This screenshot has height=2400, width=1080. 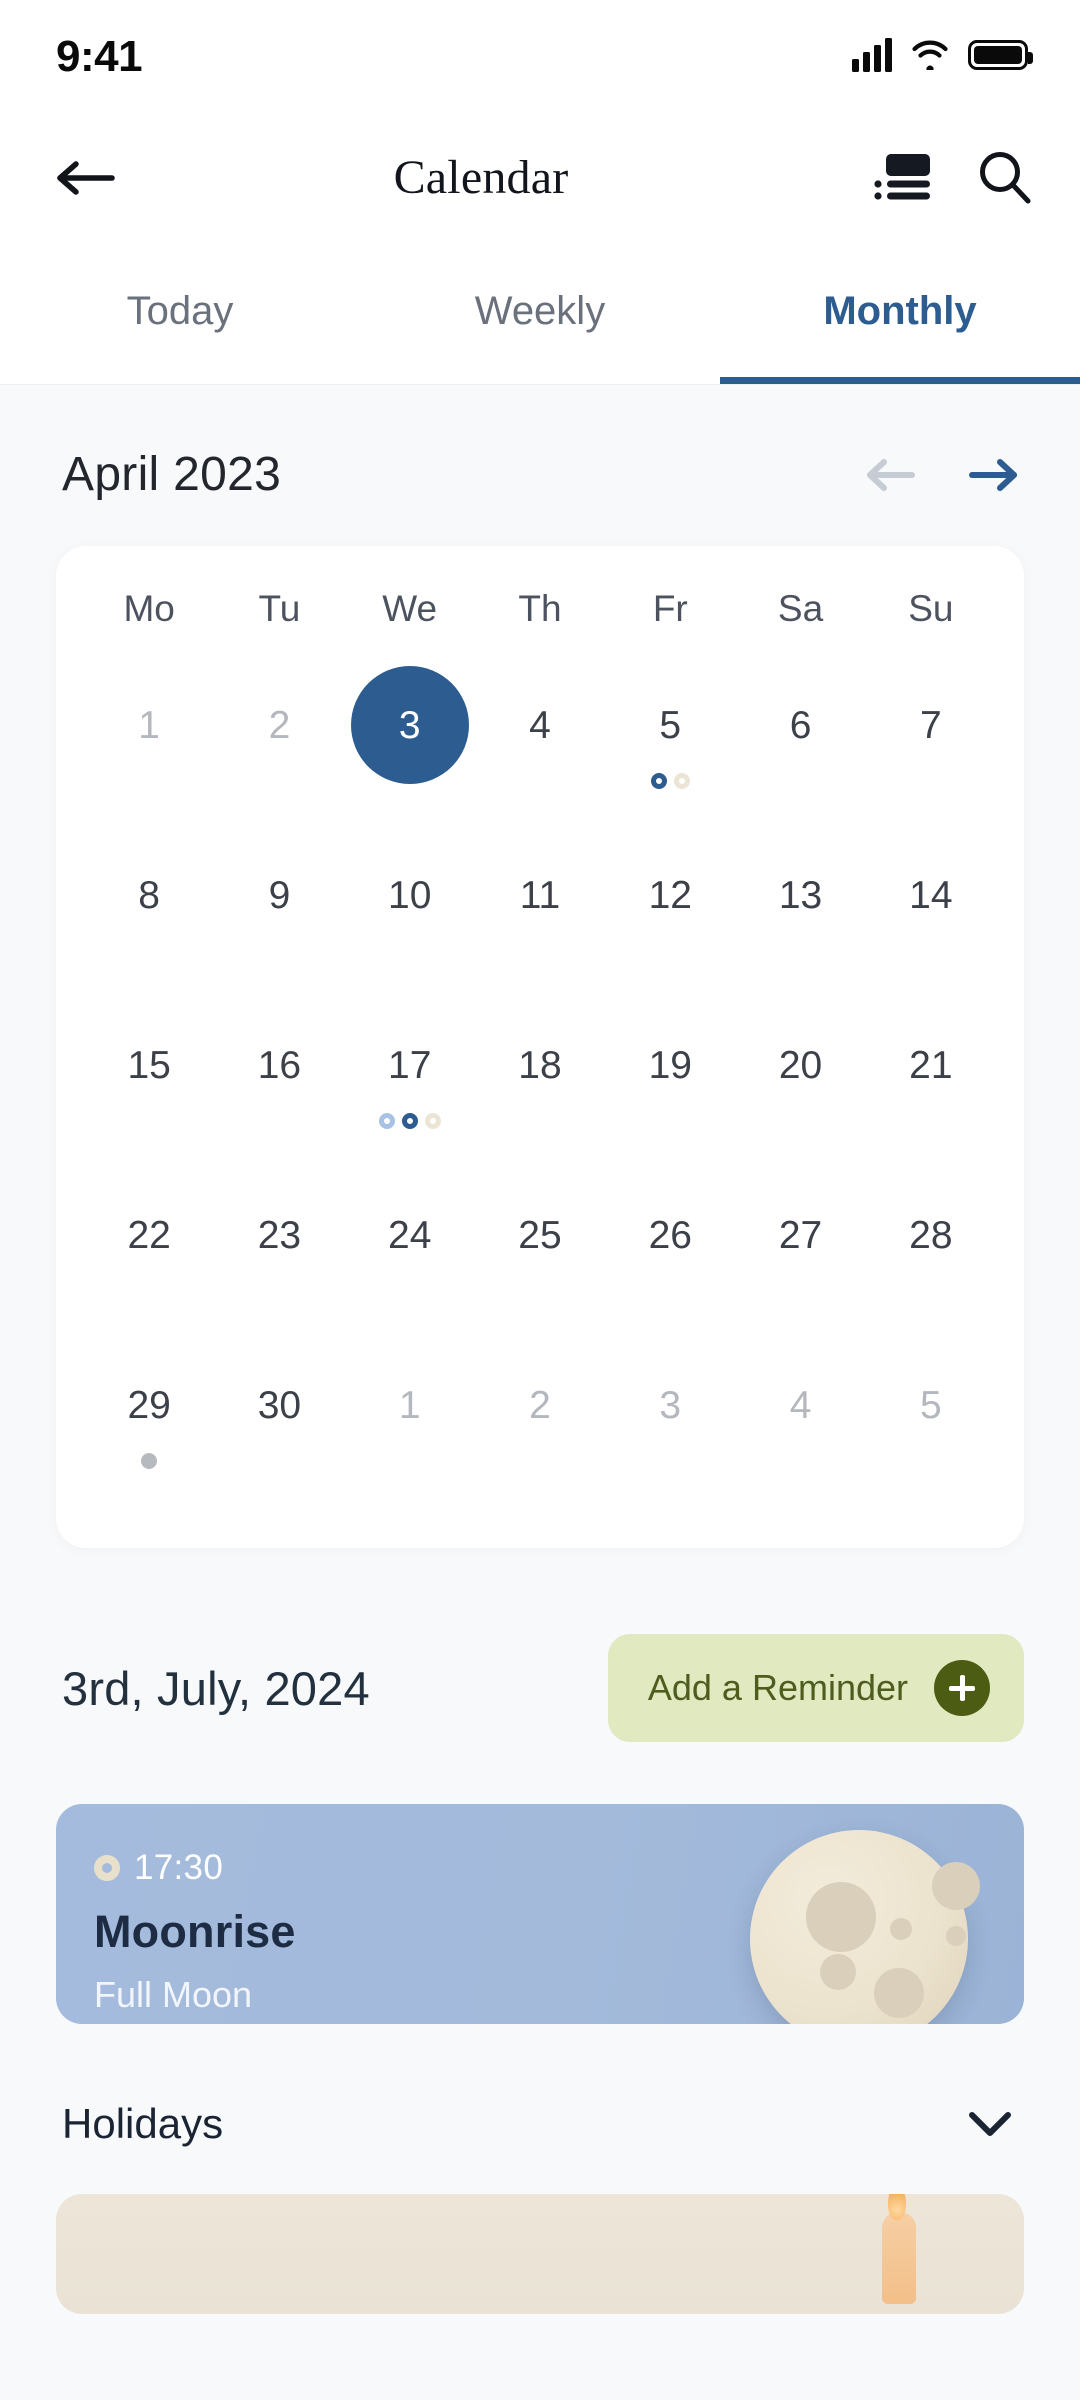 I want to click on calendar-day-cell: 13, so click(x=800, y=919).